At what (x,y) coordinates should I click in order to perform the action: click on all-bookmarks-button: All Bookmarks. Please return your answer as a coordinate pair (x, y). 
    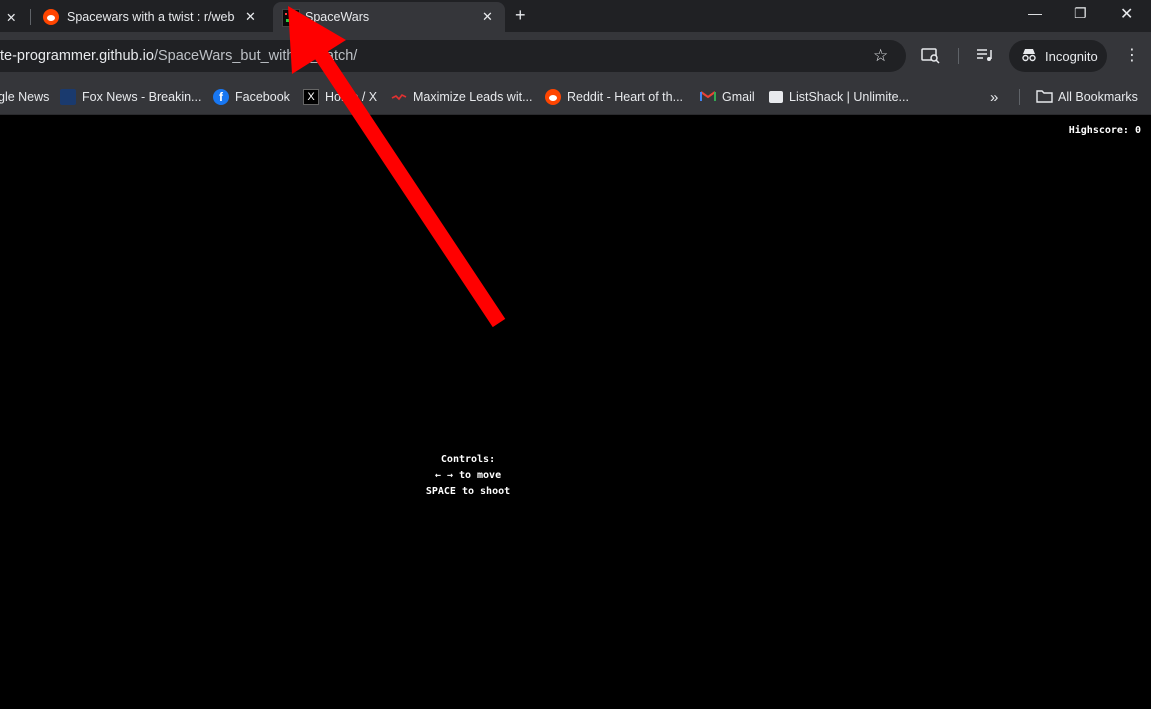
    Looking at the image, I should click on (1087, 97).